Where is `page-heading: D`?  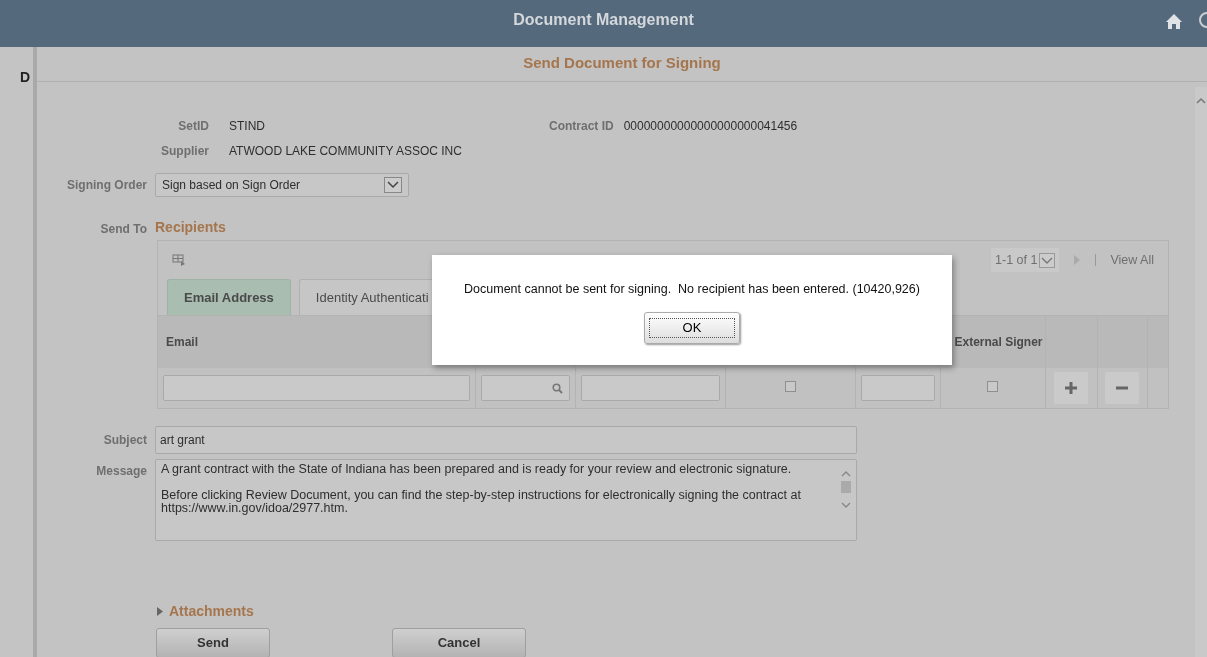 page-heading: D is located at coordinates (25, 77).